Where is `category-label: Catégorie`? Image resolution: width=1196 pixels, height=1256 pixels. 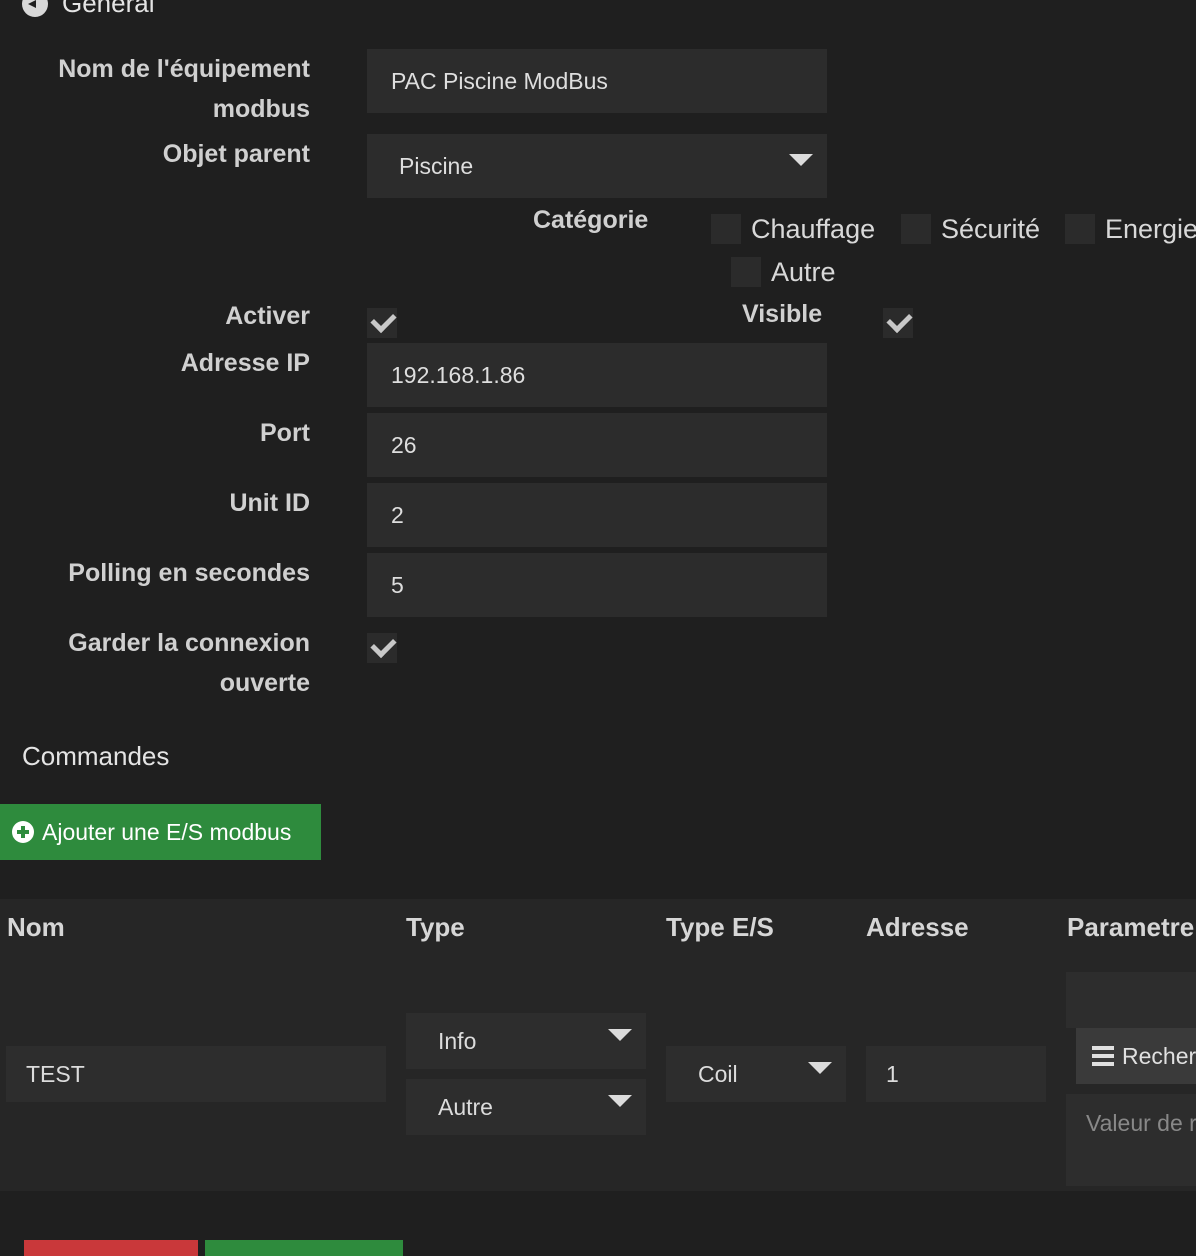 category-label: Catégorie is located at coordinates (591, 220).